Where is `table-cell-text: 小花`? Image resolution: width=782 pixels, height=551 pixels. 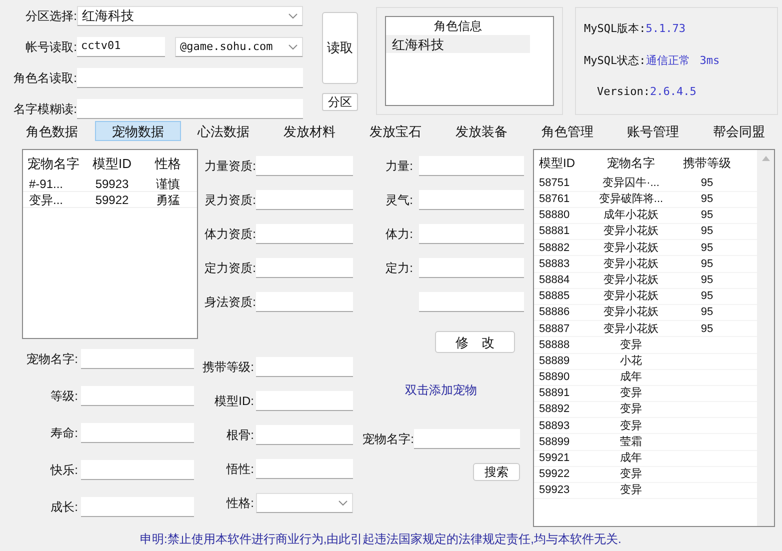
table-cell-text: 小花 is located at coordinates (631, 361).